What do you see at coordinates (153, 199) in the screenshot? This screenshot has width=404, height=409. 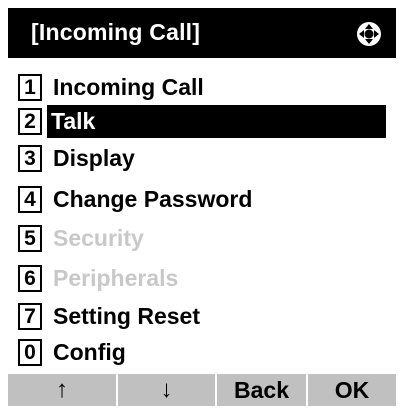 I see `menu-item-label: Change Password` at bounding box center [153, 199].